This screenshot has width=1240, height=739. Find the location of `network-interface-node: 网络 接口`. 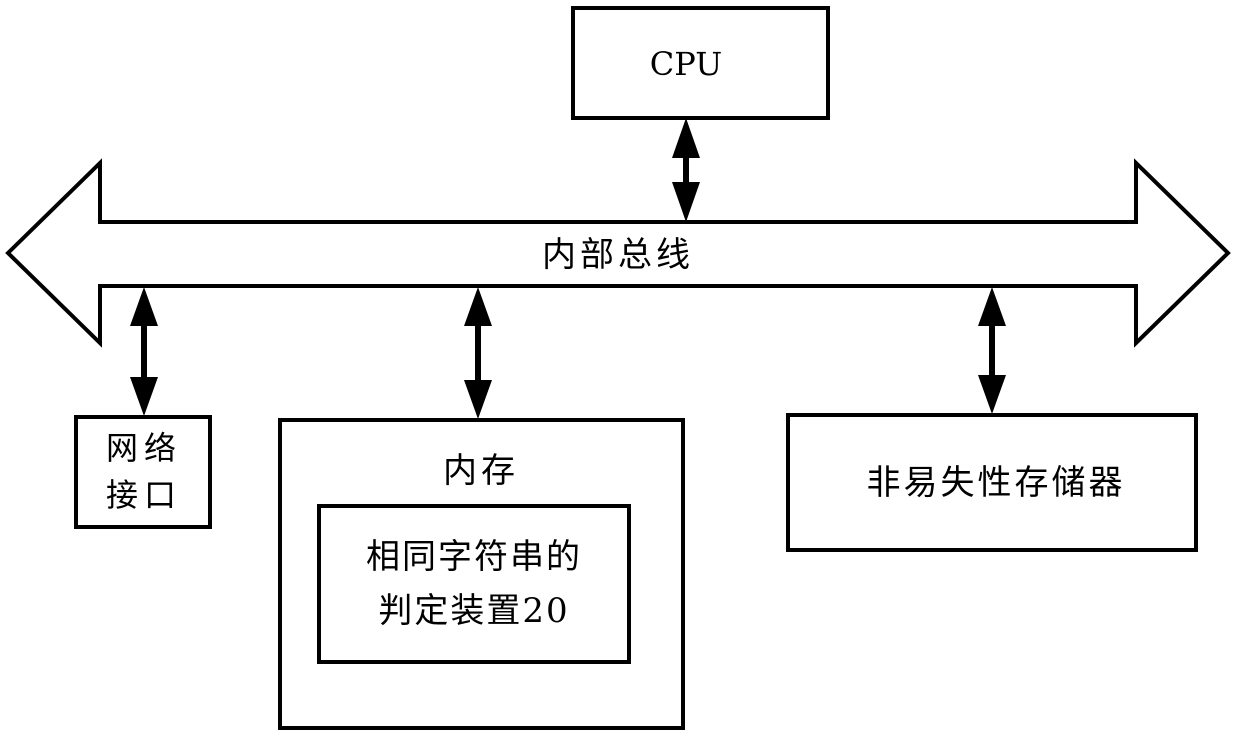

network-interface-node: 网络 接口 is located at coordinates (143, 472).